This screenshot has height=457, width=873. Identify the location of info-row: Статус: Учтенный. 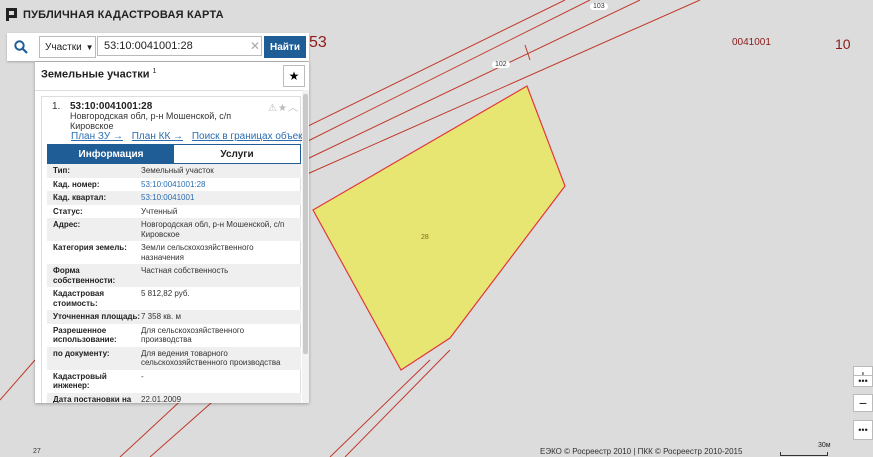
(174, 212).